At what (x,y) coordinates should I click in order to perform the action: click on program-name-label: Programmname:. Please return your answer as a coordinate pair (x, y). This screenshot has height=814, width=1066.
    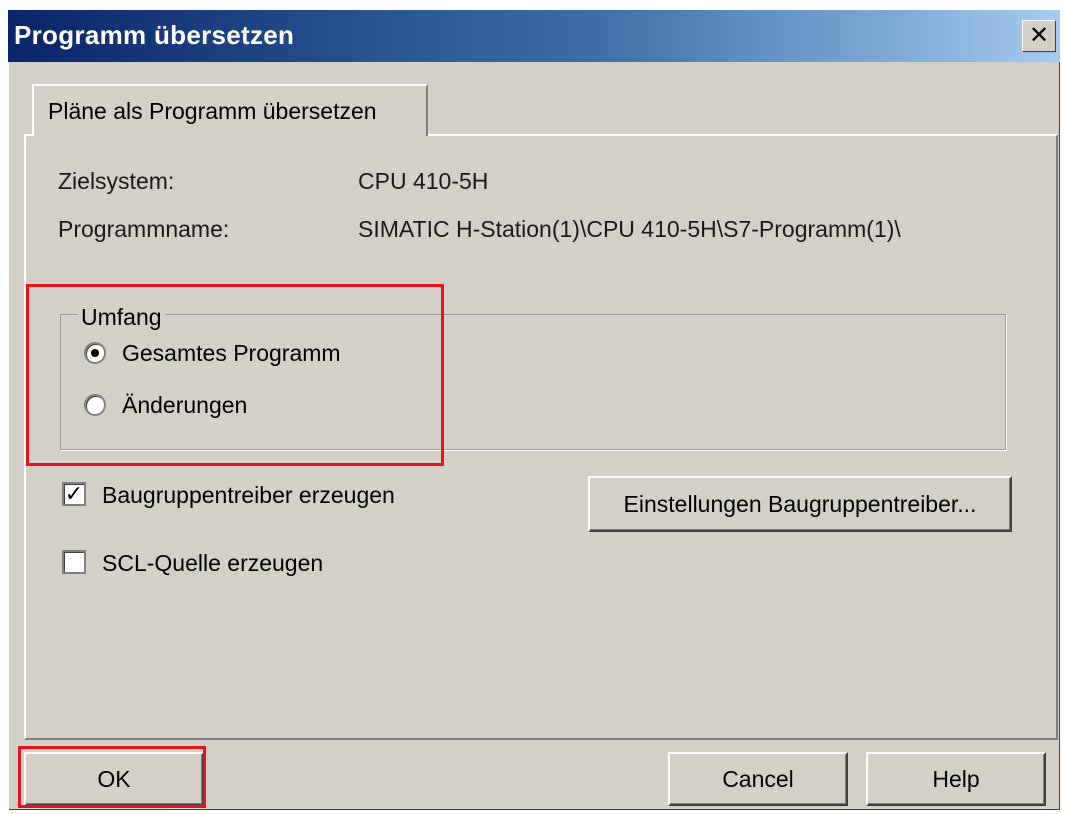
    Looking at the image, I should click on (144, 229).